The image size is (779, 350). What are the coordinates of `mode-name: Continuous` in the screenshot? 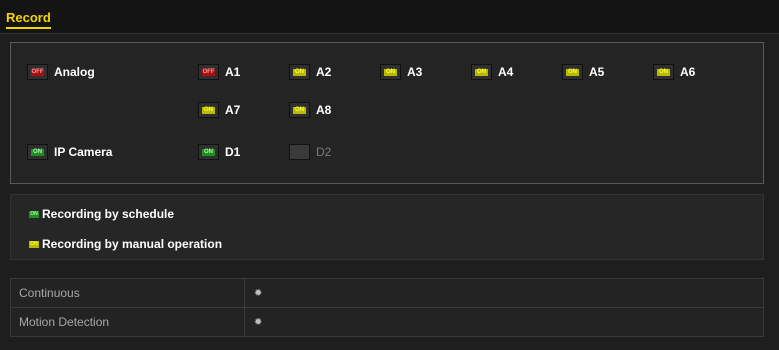 It's located at (128, 293).